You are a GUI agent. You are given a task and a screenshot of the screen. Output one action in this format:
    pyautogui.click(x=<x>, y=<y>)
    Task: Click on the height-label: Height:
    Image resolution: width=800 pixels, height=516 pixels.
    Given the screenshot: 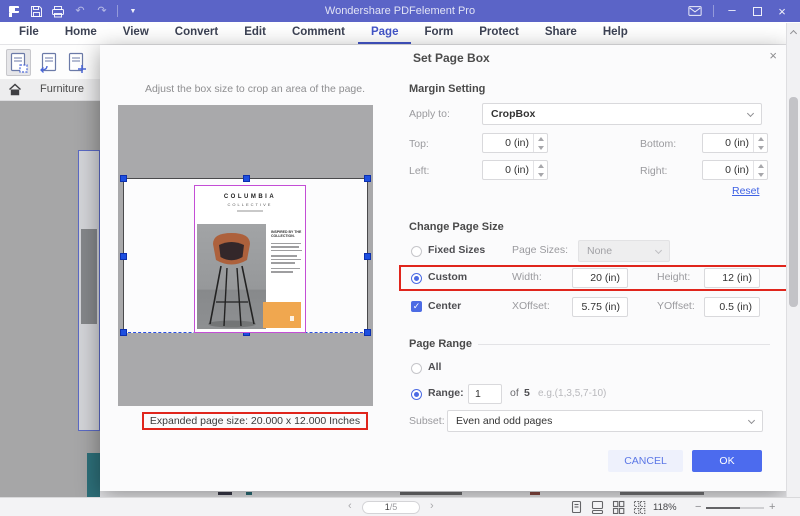 What is the action you would take?
    pyautogui.click(x=674, y=277)
    